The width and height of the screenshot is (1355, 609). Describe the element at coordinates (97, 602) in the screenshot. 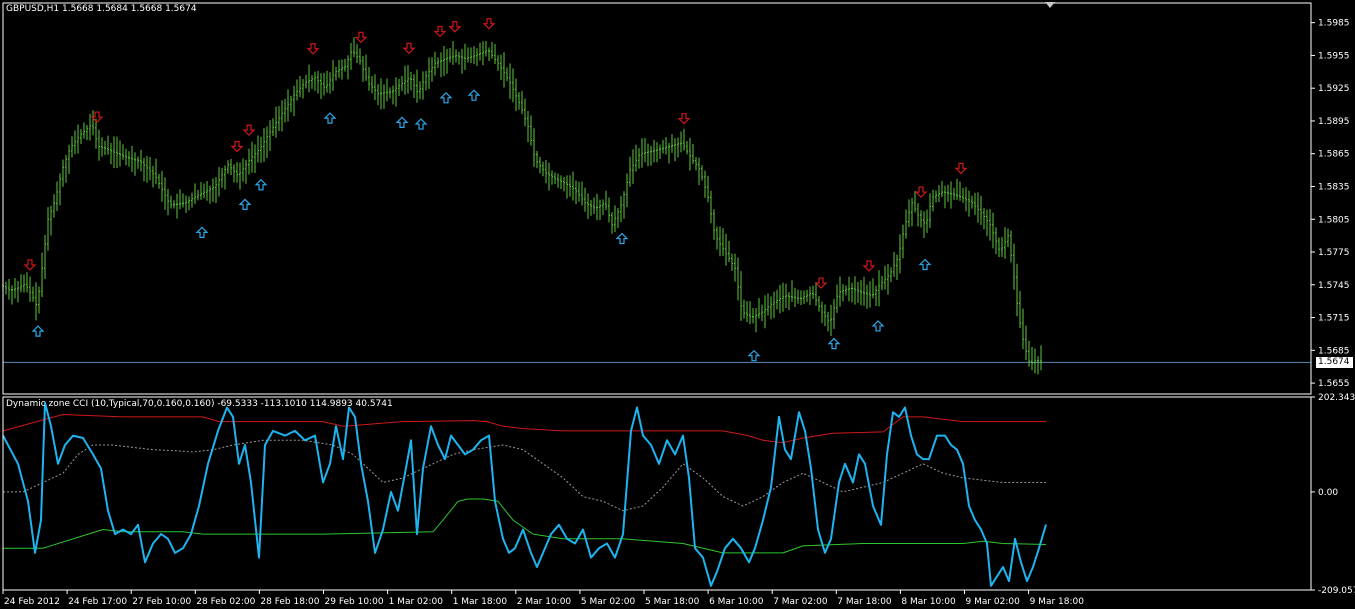

I see `time-tick-label: 24 Feb 17:00` at that location.